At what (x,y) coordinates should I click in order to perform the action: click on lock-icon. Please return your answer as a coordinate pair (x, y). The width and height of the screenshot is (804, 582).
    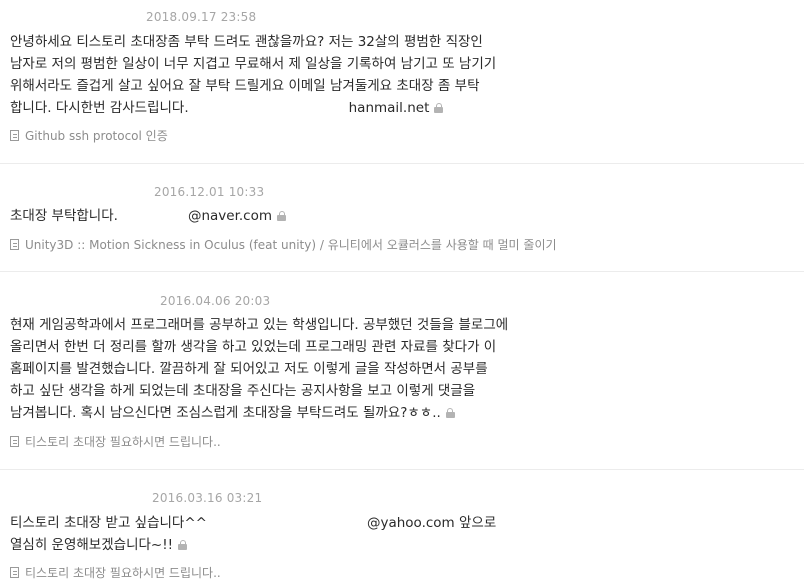
    Looking at the image, I should click on (183, 545).